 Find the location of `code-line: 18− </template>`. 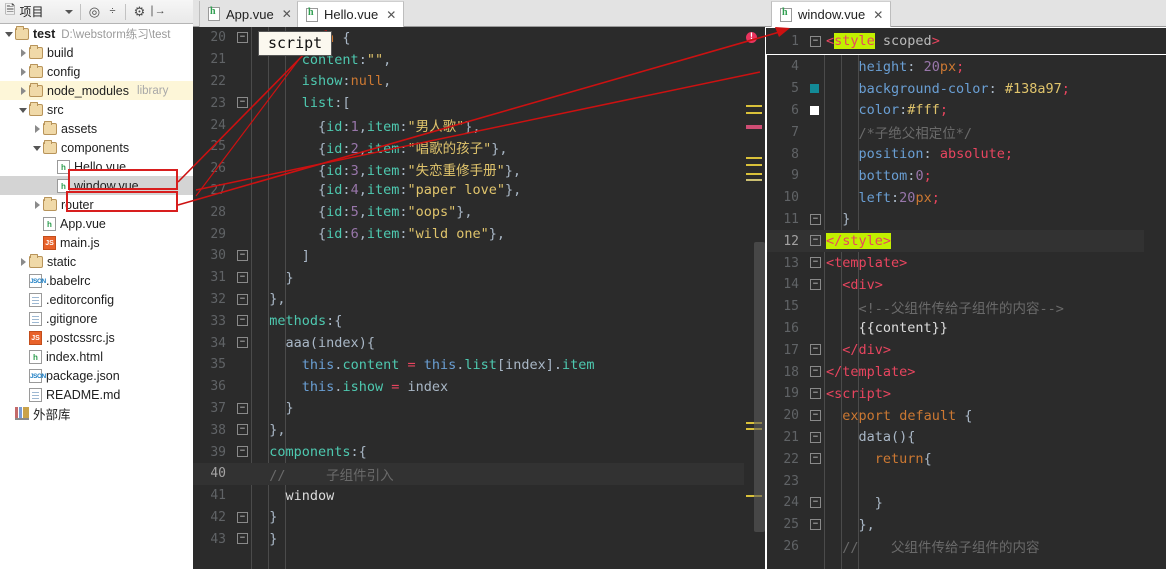

code-line: 18− </template> is located at coordinates (966, 372).